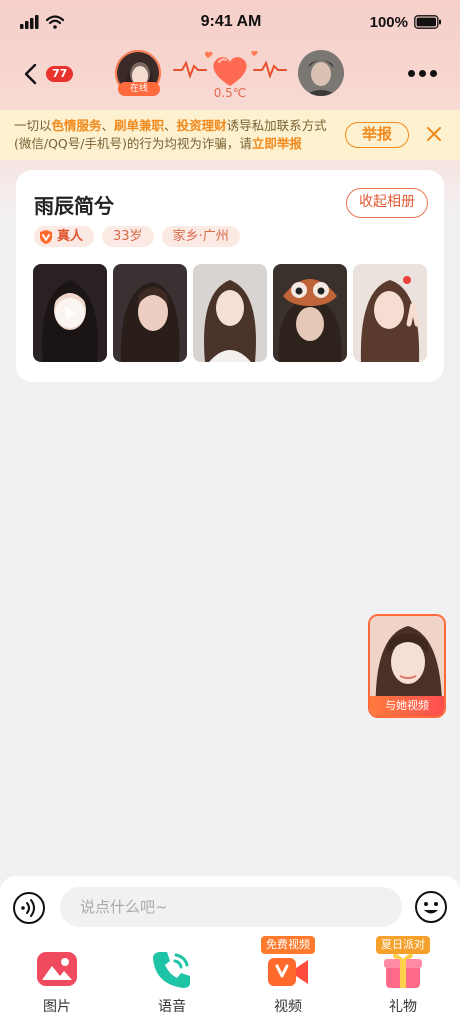 This screenshot has width=460, height=1024. What do you see at coordinates (57, 1007) in the screenshot?
I see `tab-label: 图片` at bounding box center [57, 1007].